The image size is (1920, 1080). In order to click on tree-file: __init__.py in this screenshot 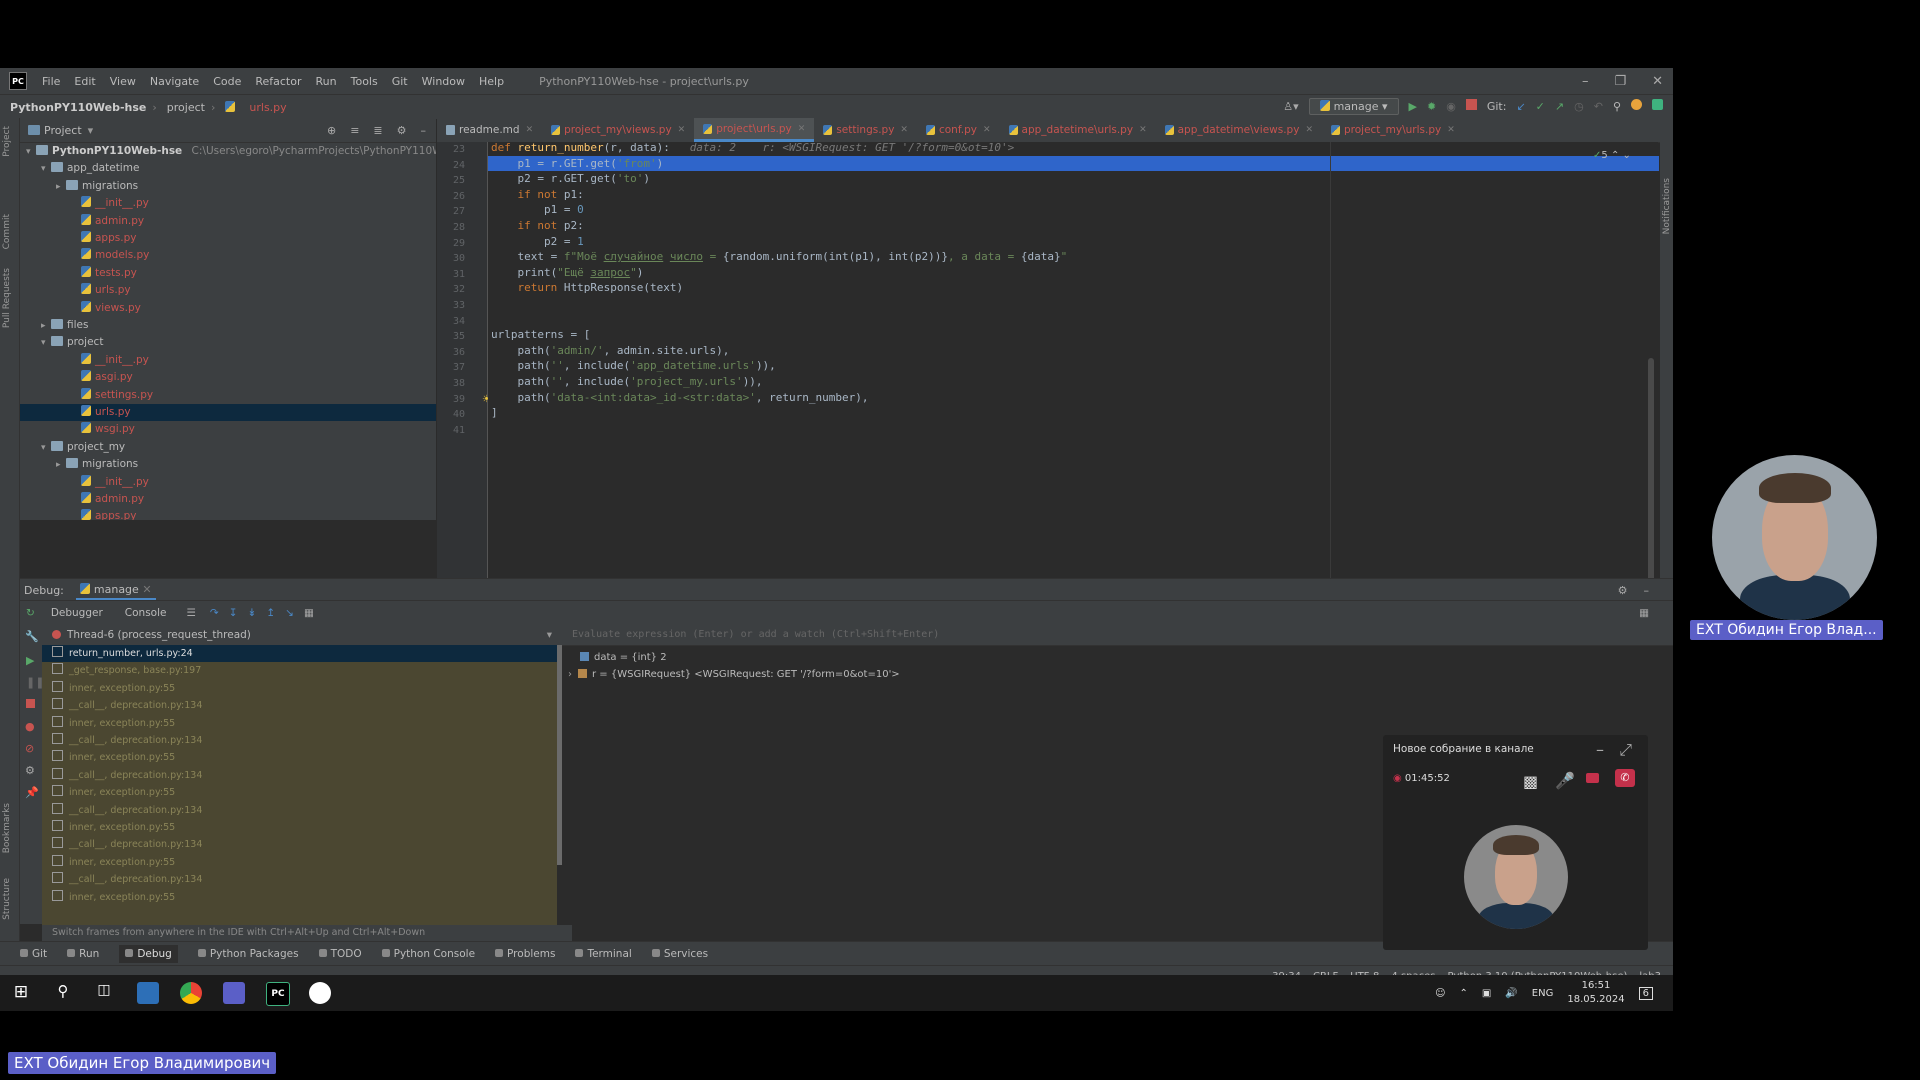, I will do `click(228, 360)`.